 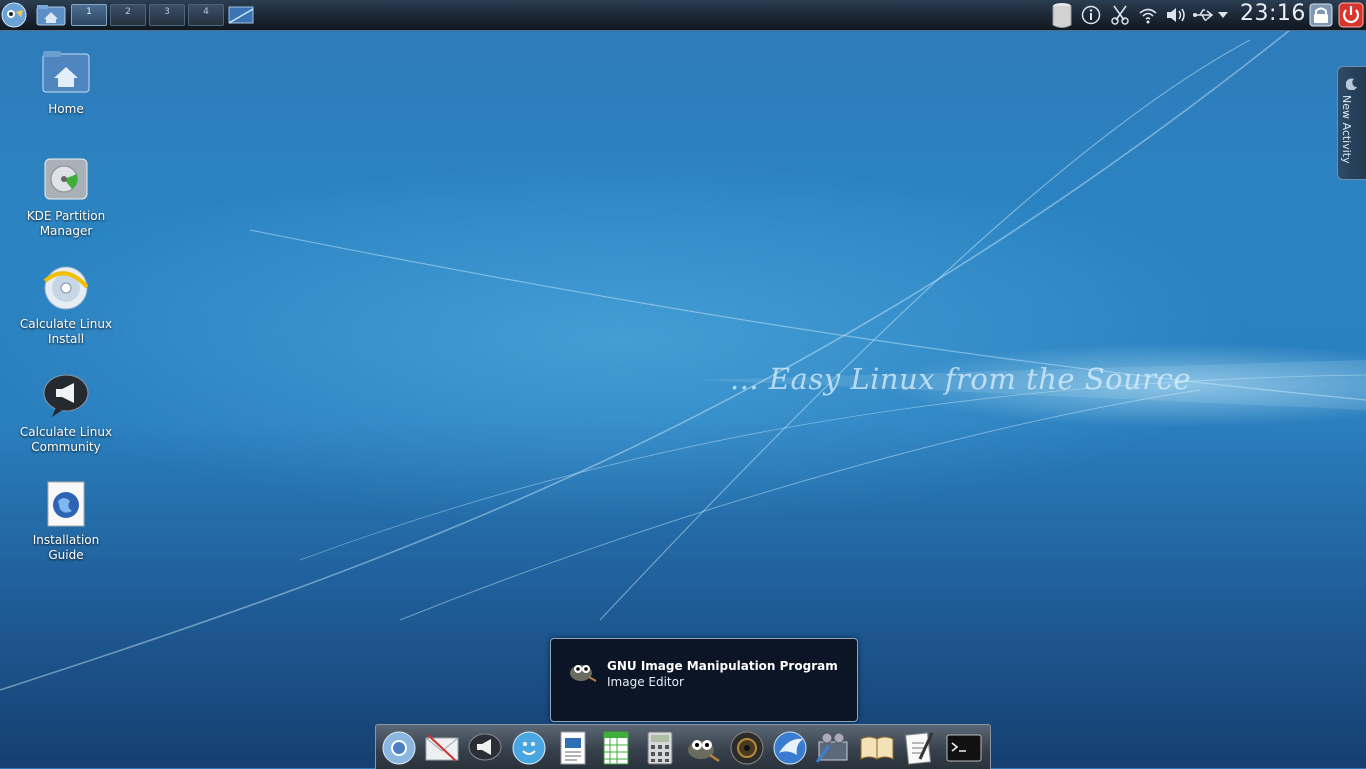 I want to click on desktop-icon-label: KDE Partition Manager, so click(x=66, y=223).